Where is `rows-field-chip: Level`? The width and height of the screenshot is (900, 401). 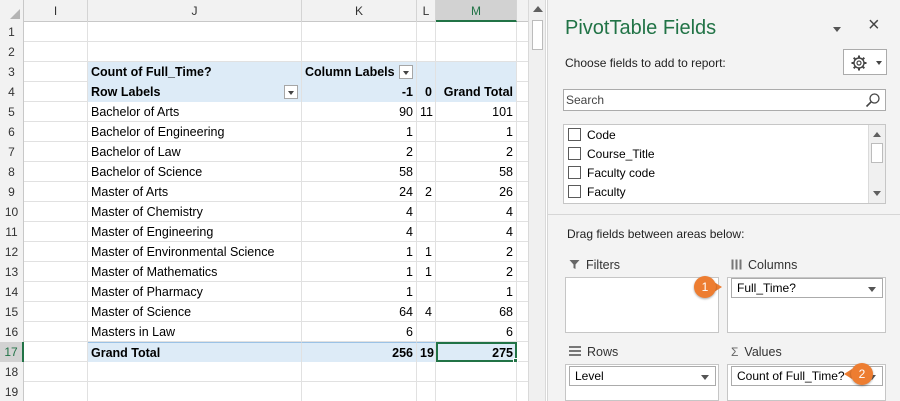 rows-field-chip: Level is located at coordinates (642, 376).